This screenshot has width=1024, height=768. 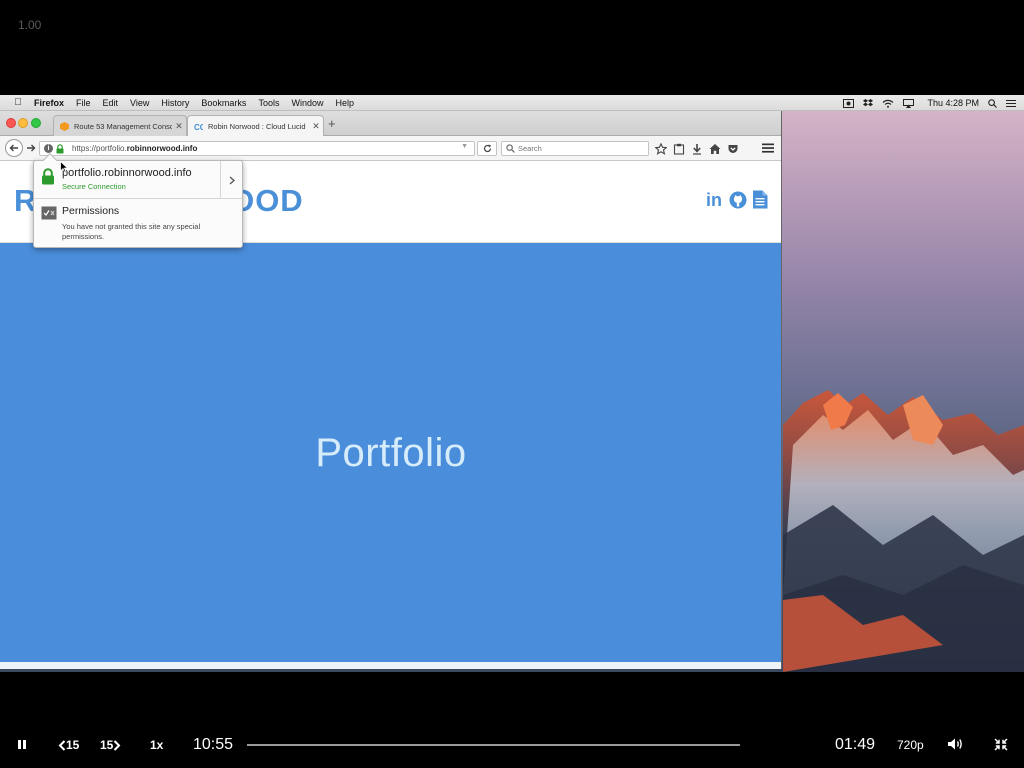 I want to click on remaining-time: 01:49, so click(x=855, y=744).